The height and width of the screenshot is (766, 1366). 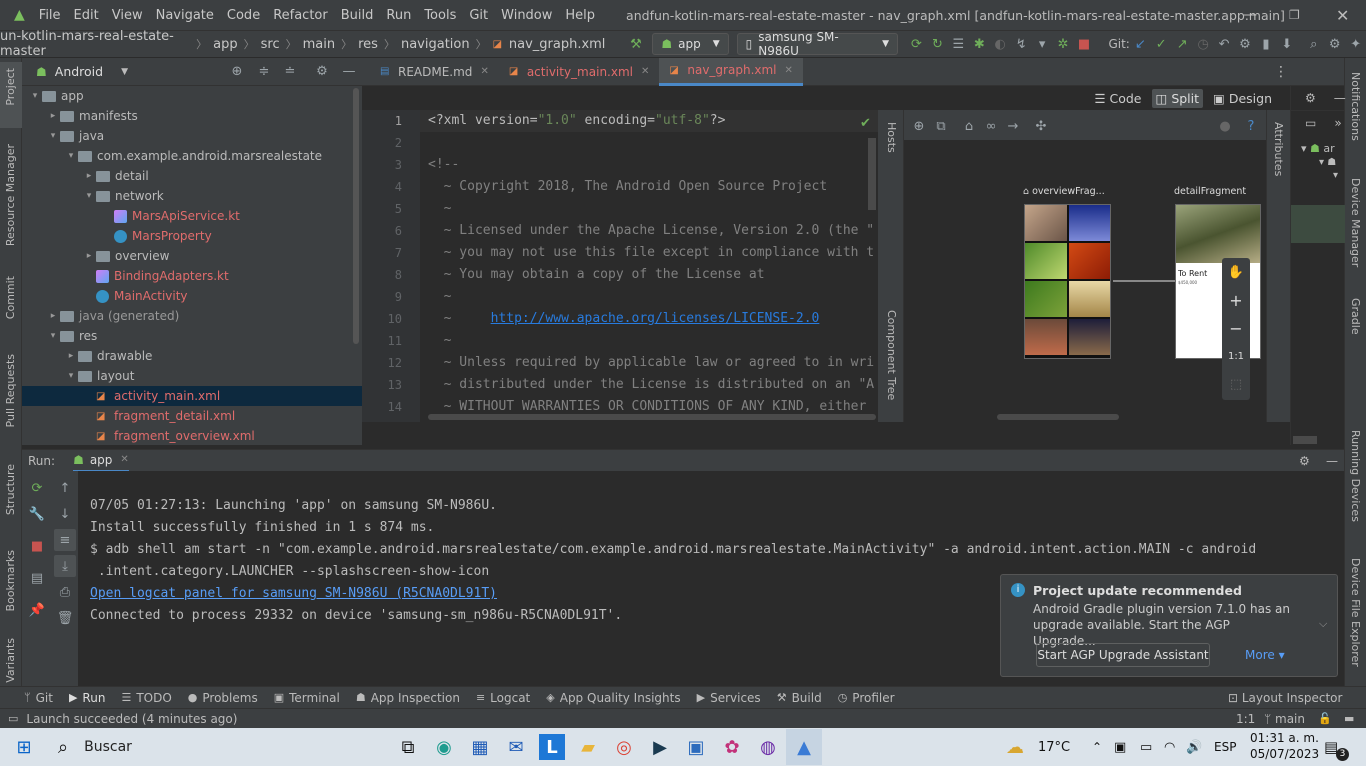 I want to click on tree-item: BindingAdapters.kt, so click(x=192, y=276).